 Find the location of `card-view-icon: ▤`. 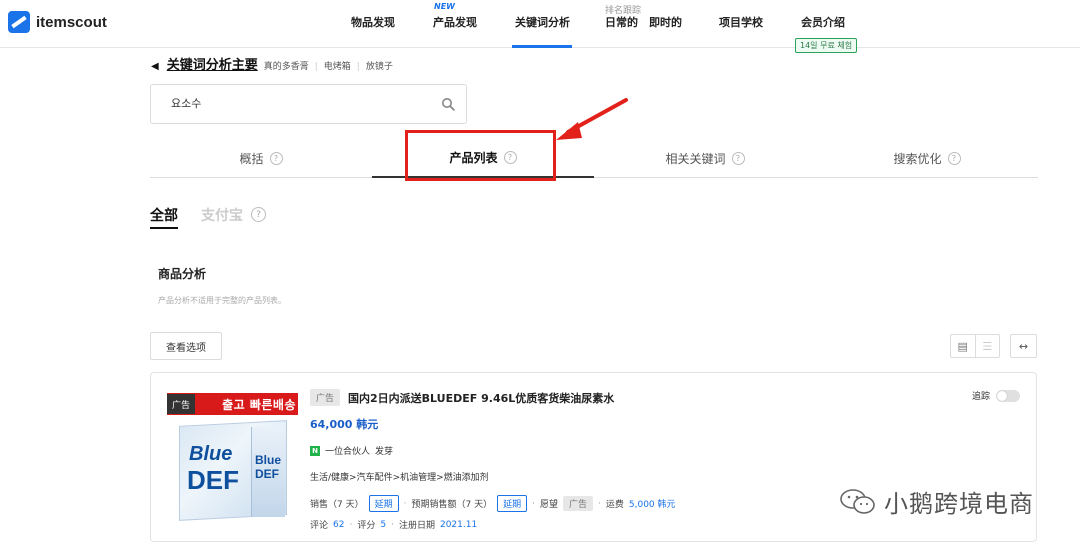

card-view-icon: ▤ is located at coordinates (963, 346).